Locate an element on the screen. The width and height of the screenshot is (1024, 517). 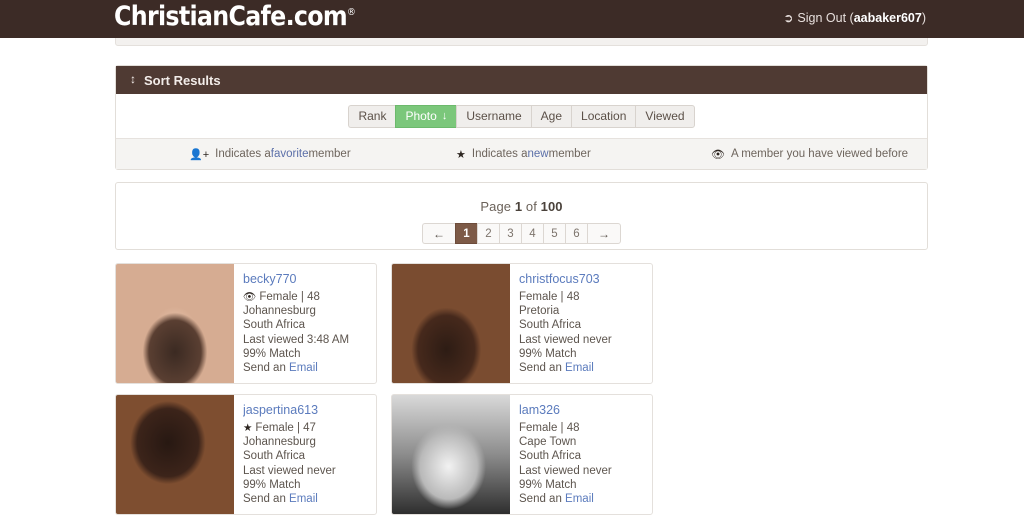
legend-new-member: ★ Indicates a new member is located at coordinates (523, 154).